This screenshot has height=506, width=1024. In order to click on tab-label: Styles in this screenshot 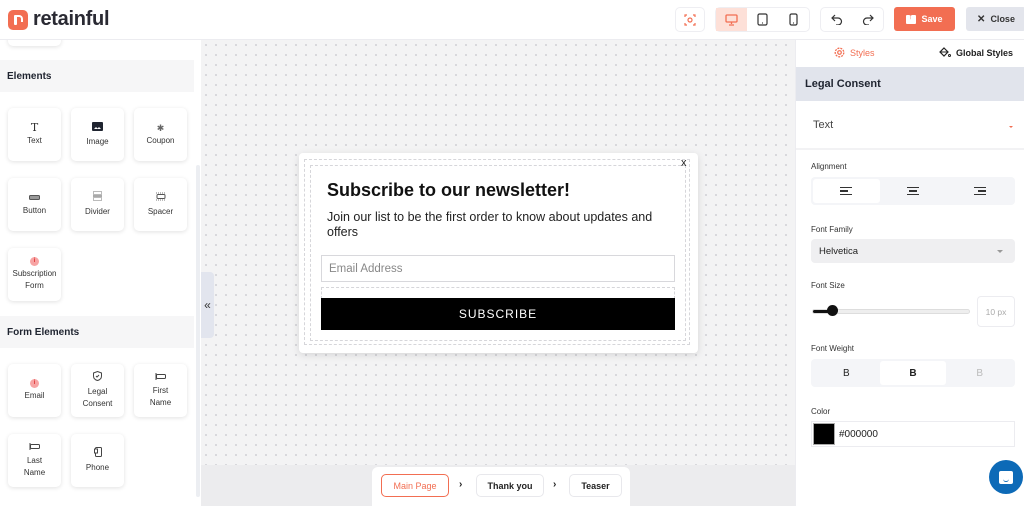, I will do `click(862, 52)`.